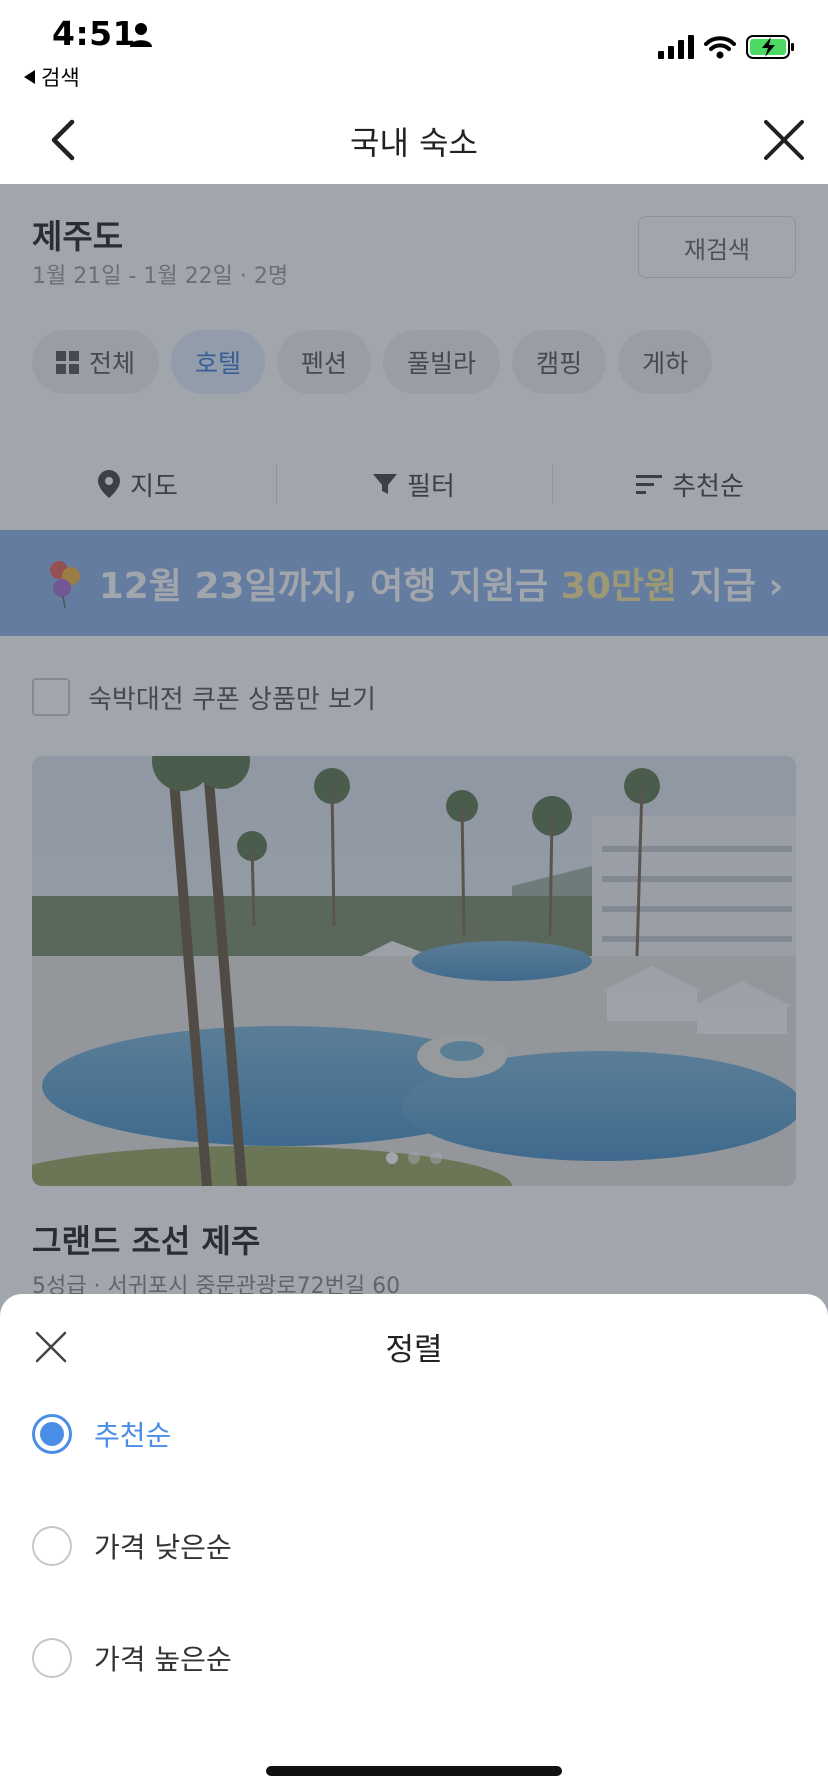 The image size is (828, 1792). Describe the element at coordinates (163, 1659) in the screenshot. I see `sort-option-label: 가격 높은순` at that location.